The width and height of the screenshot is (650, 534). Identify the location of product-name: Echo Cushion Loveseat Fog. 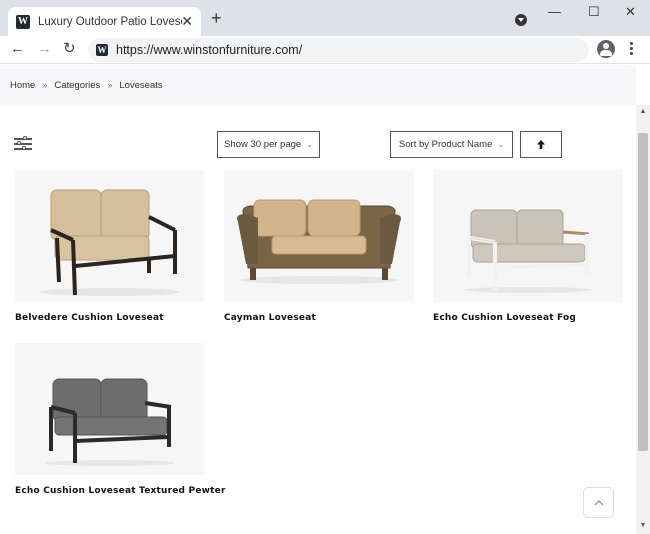
(504, 318).